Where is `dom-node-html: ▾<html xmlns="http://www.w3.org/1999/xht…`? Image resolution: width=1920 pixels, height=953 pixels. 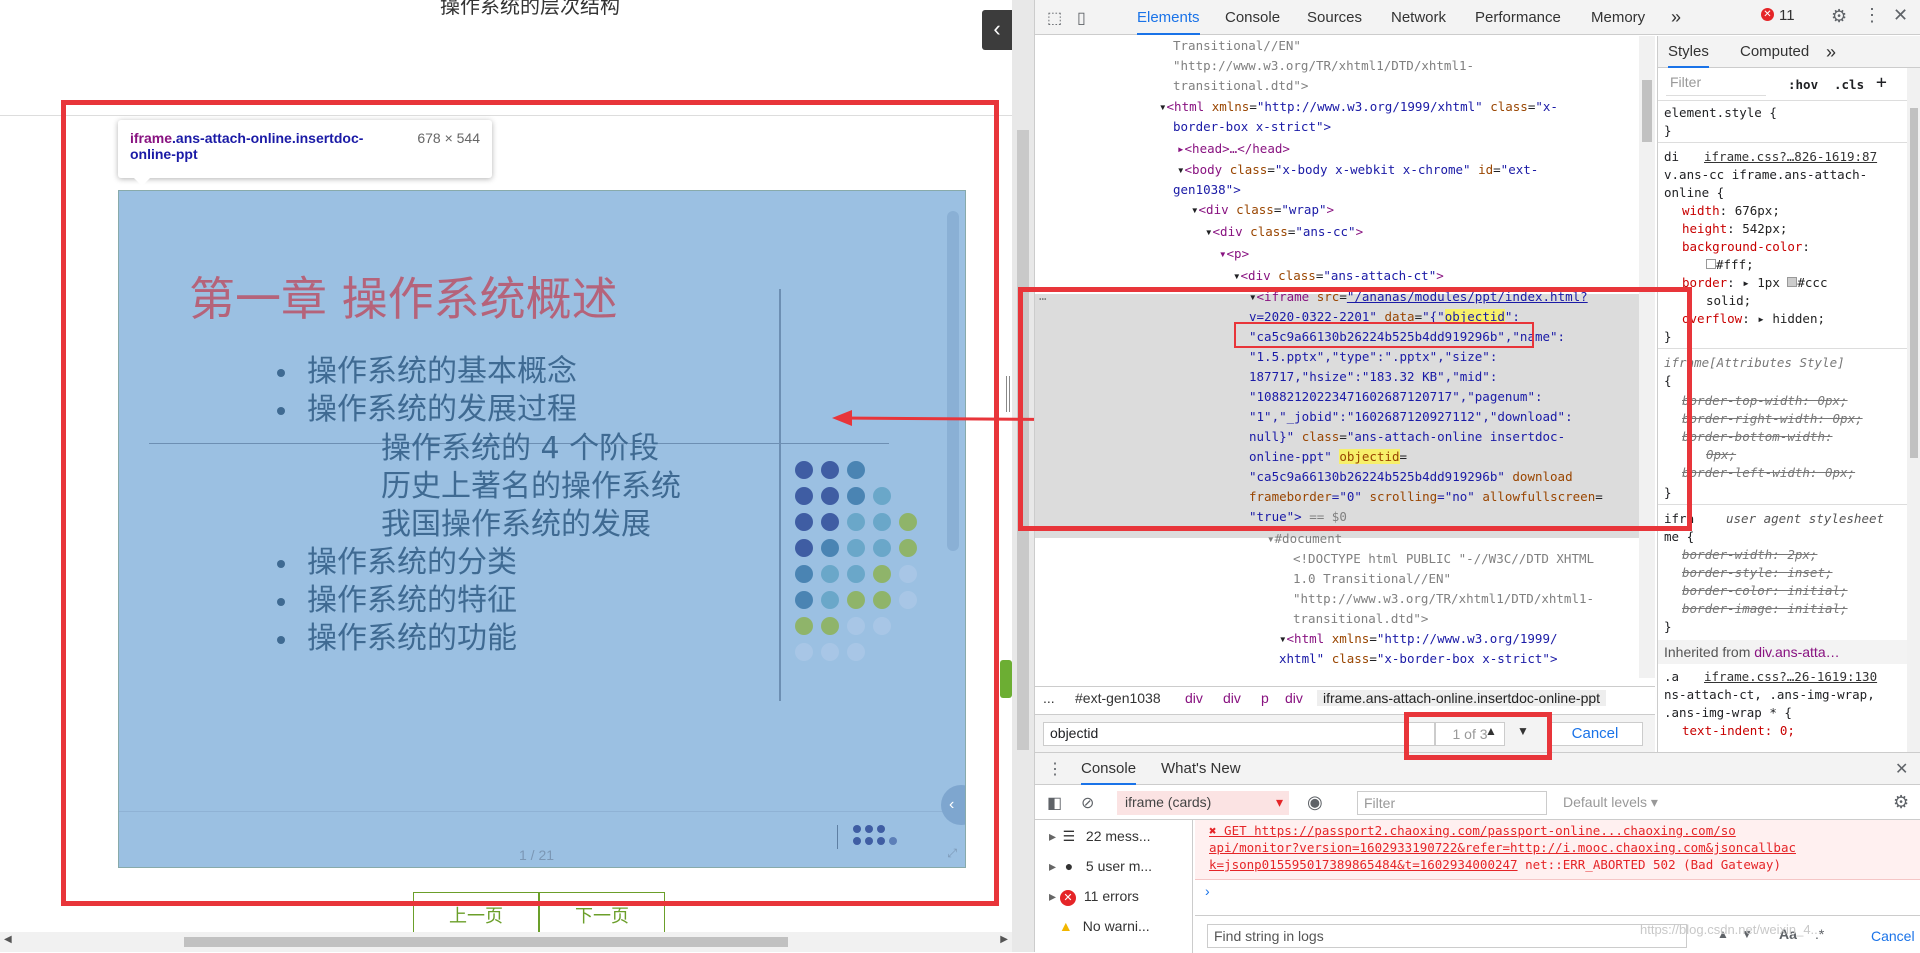
dom-node-html: ▾<html xmlns="http://www.w3.org/1999/xht… is located at coordinates (1358, 107).